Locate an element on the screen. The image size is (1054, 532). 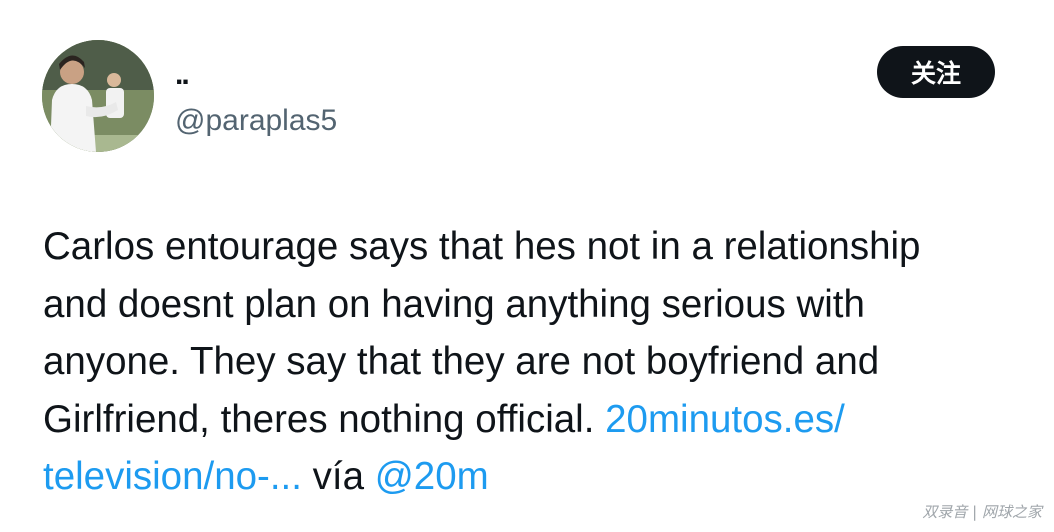
display-name: .. is located at coordinates (182, 75).